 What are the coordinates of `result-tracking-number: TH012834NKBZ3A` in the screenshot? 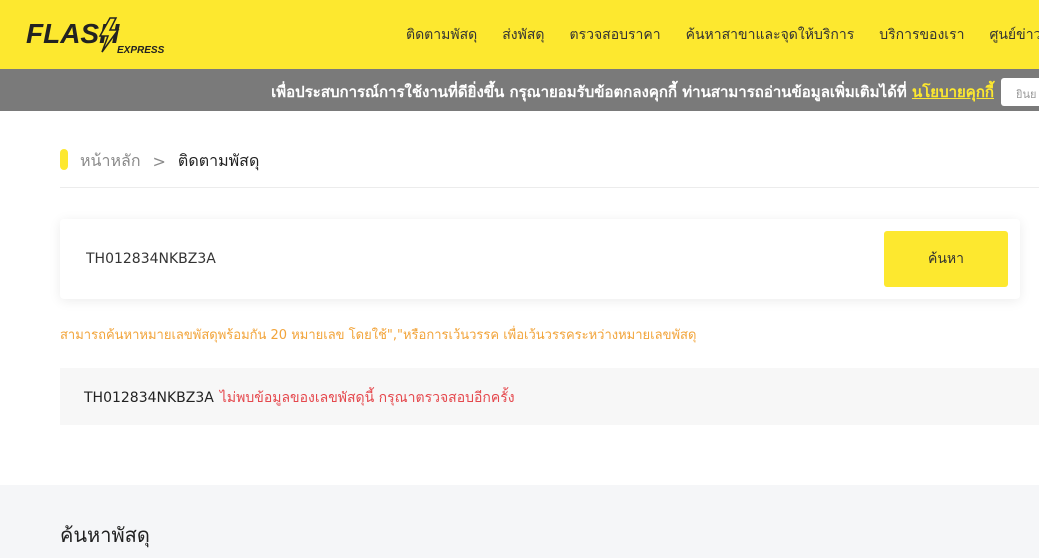 It's located at (149, 398).